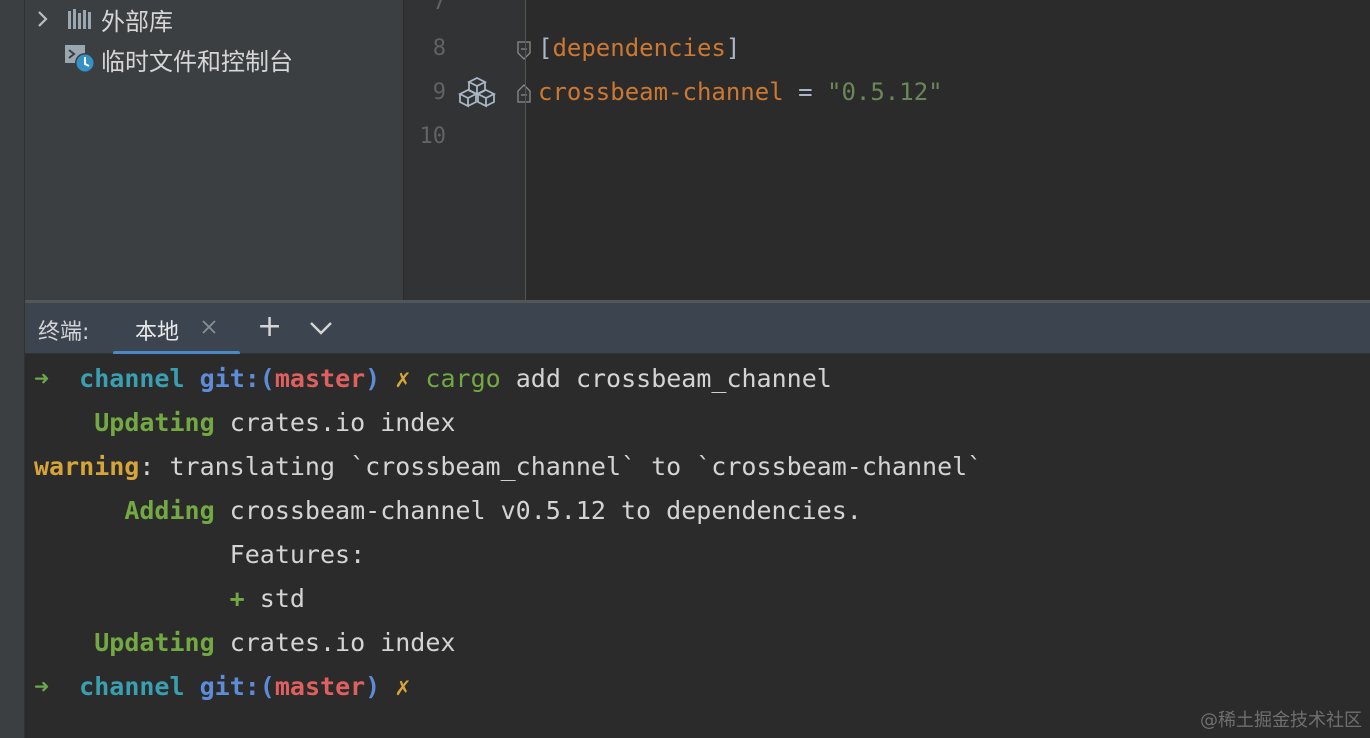 This screenshot has height=738, width=1370. I want to click on chevron-down-icon, so click(321, 330).